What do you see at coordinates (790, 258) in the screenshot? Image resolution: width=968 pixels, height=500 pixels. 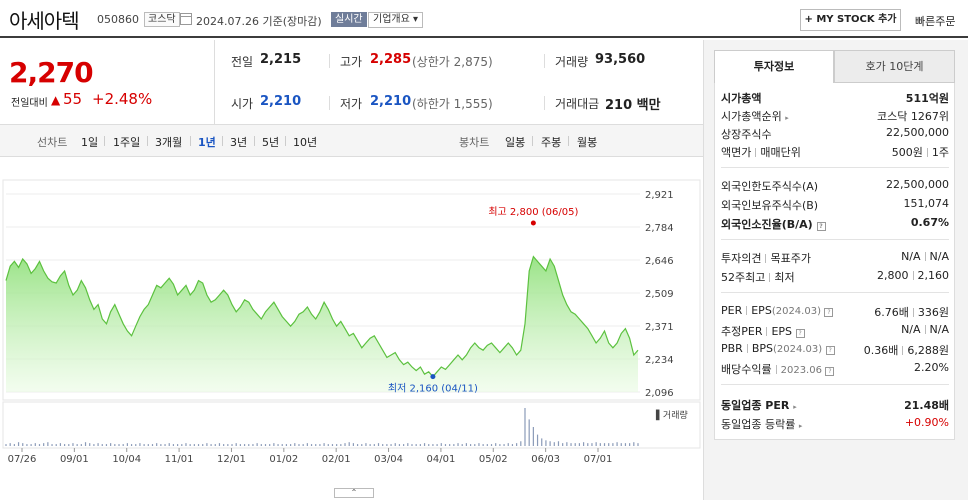 I see `target-label: 목표주가` at bounding box center [790, 258].